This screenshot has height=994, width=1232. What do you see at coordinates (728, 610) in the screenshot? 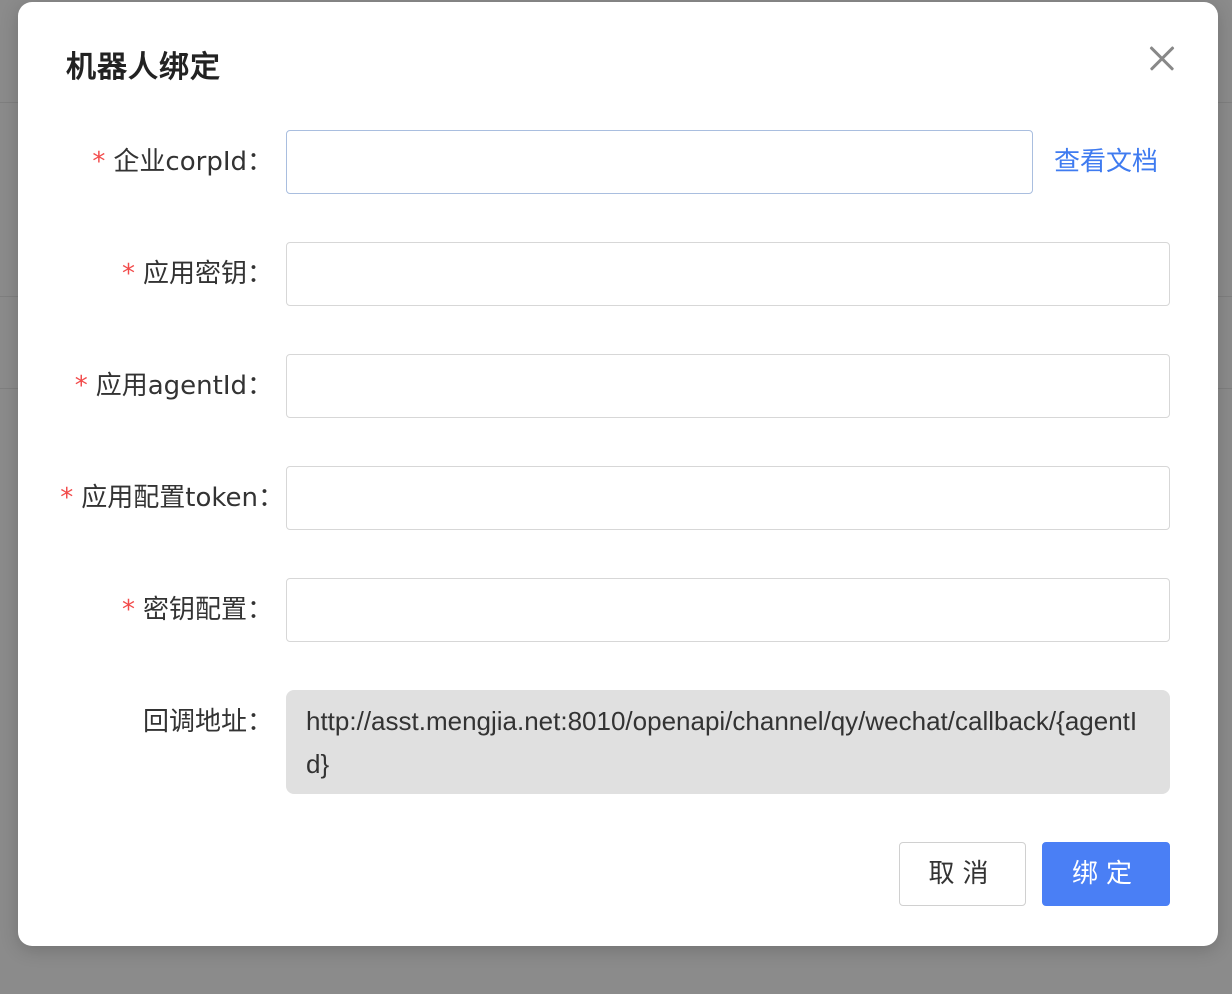
I see `key-config-input` at bounding box center [728, 610].